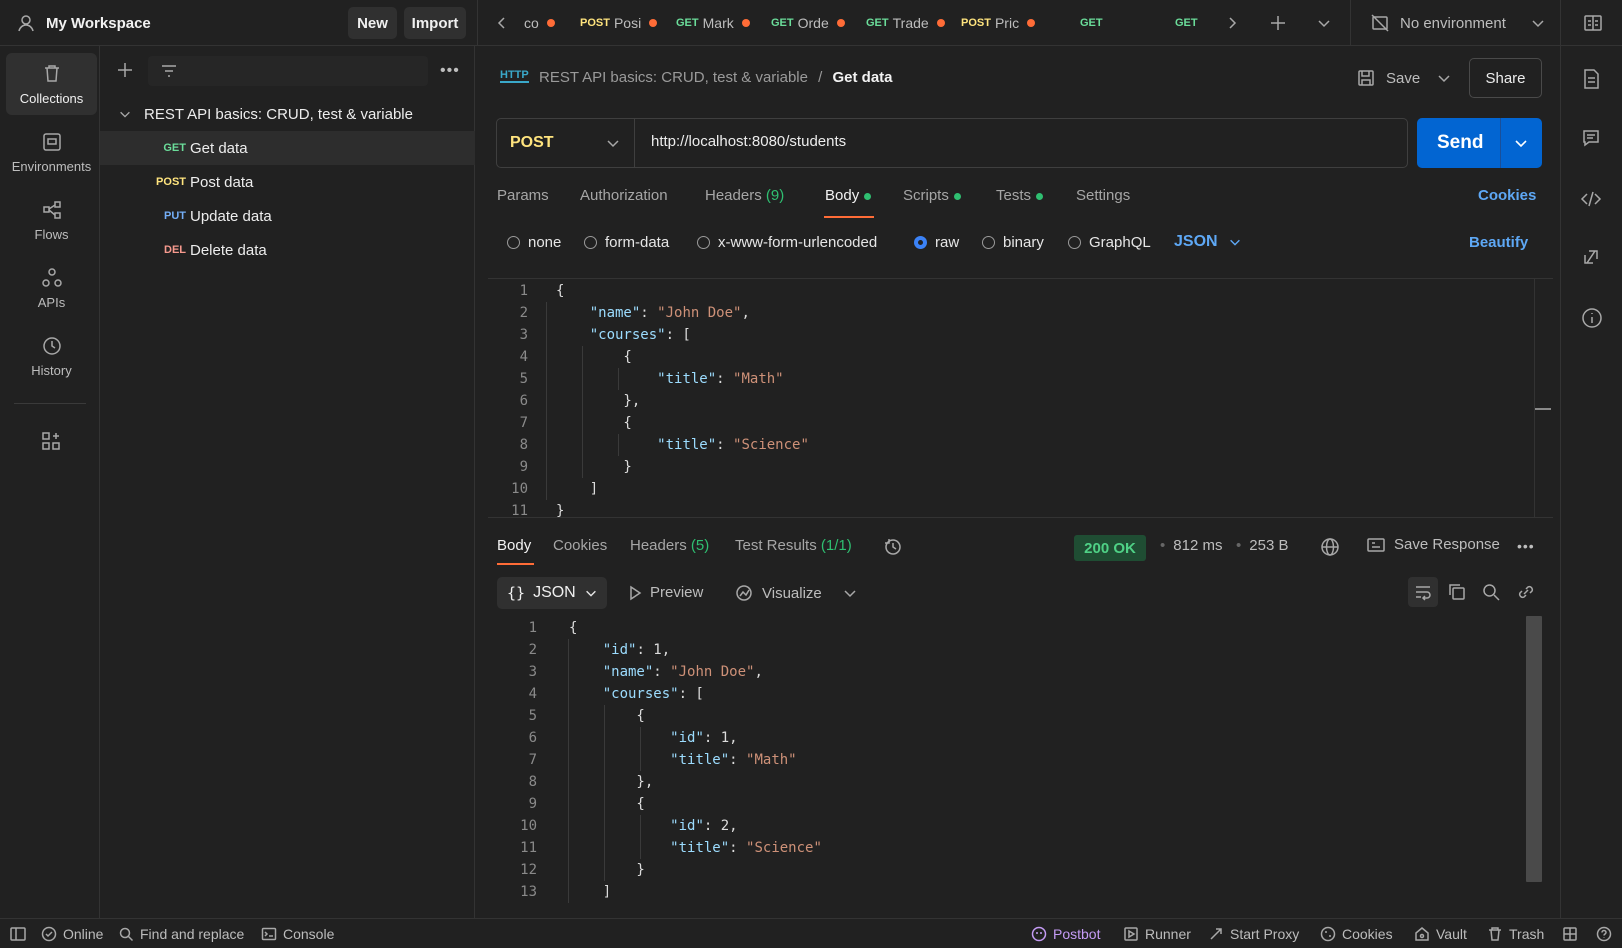 The height and width of the screenshot is (948, 1622). I want to click on right-rail, so click(1591, 482).